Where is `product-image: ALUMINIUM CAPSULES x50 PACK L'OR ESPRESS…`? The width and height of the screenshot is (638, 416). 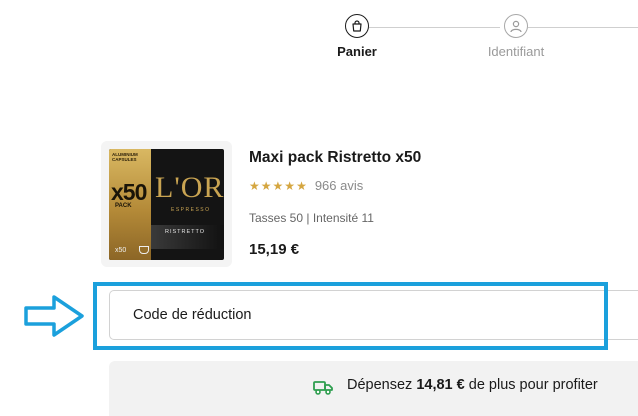 product-image: ALUMINIUM CAPSULES x50 PACK L'OR ESPRESS… is located at coordinates (166, 204).